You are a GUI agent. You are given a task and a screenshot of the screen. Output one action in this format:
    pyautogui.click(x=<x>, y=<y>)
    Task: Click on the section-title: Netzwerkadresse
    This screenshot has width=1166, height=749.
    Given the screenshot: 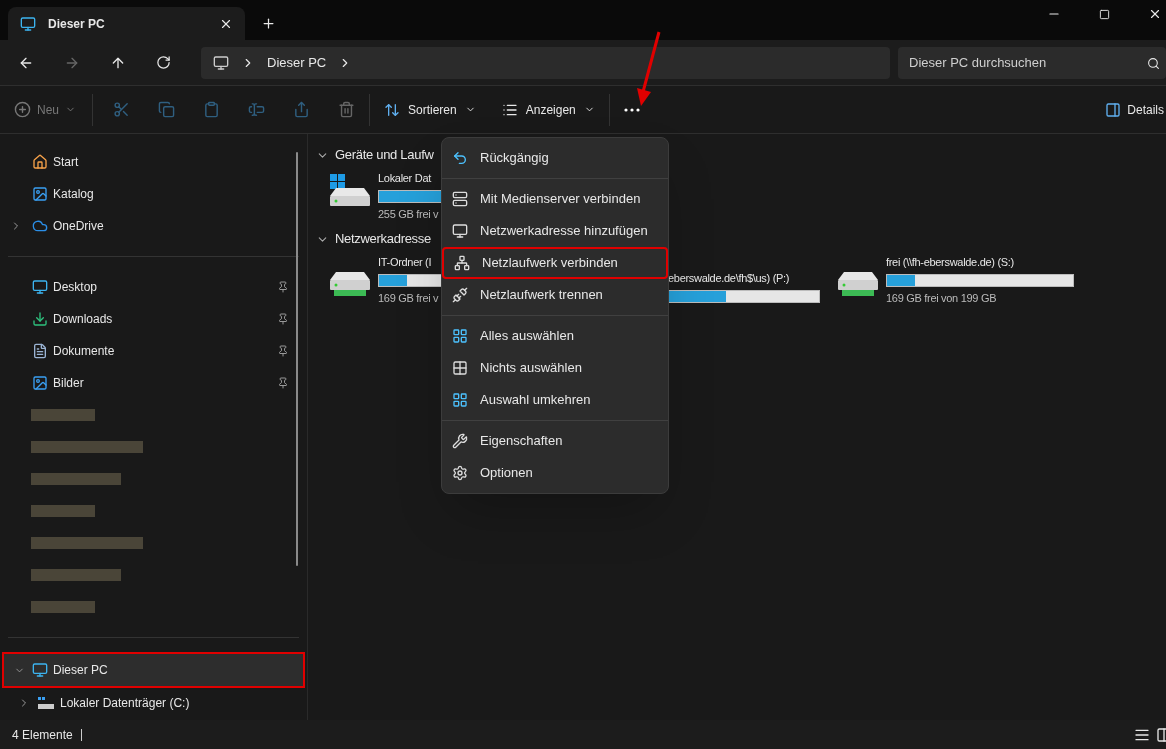 What is the action you would take?
    pyautogui.click(x=383, y=239)
    